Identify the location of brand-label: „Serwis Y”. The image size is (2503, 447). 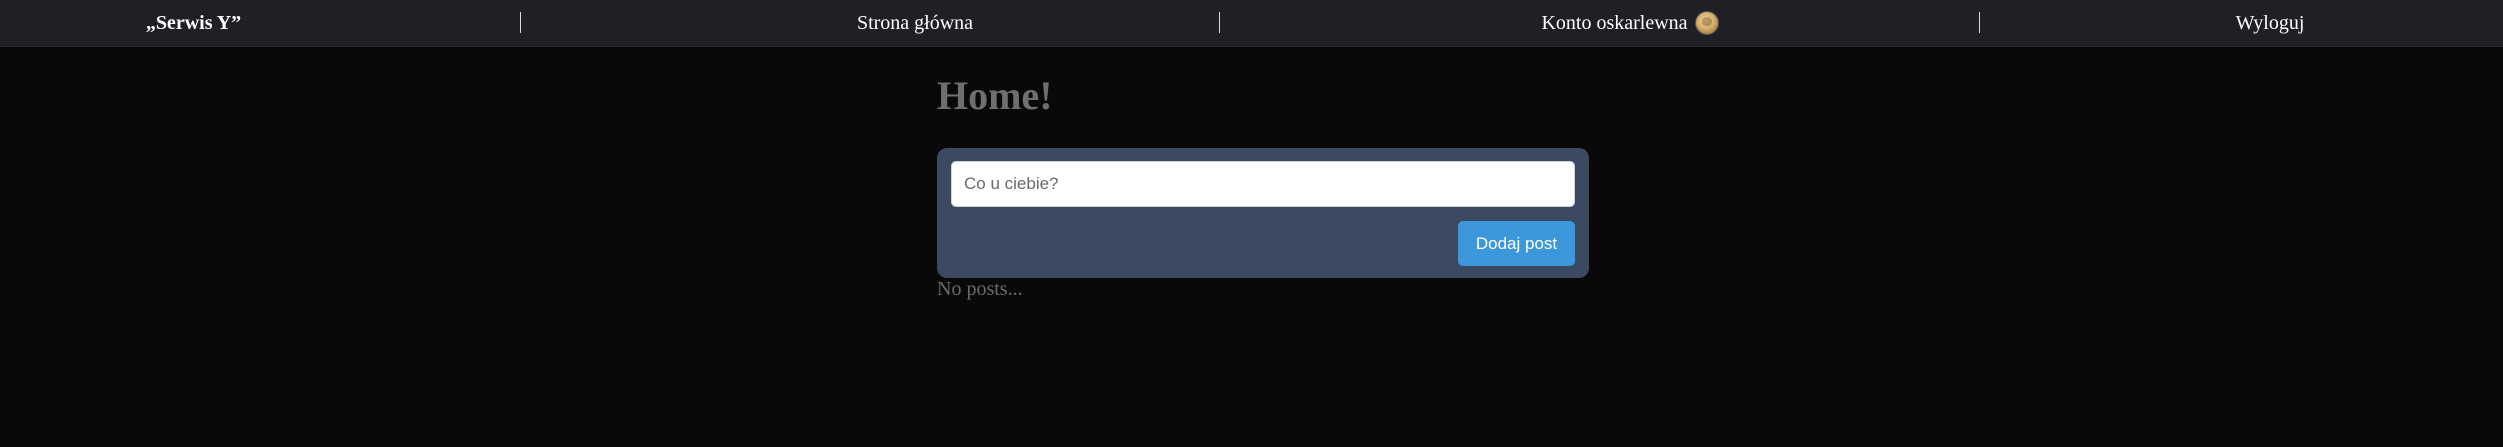
(193, 22).